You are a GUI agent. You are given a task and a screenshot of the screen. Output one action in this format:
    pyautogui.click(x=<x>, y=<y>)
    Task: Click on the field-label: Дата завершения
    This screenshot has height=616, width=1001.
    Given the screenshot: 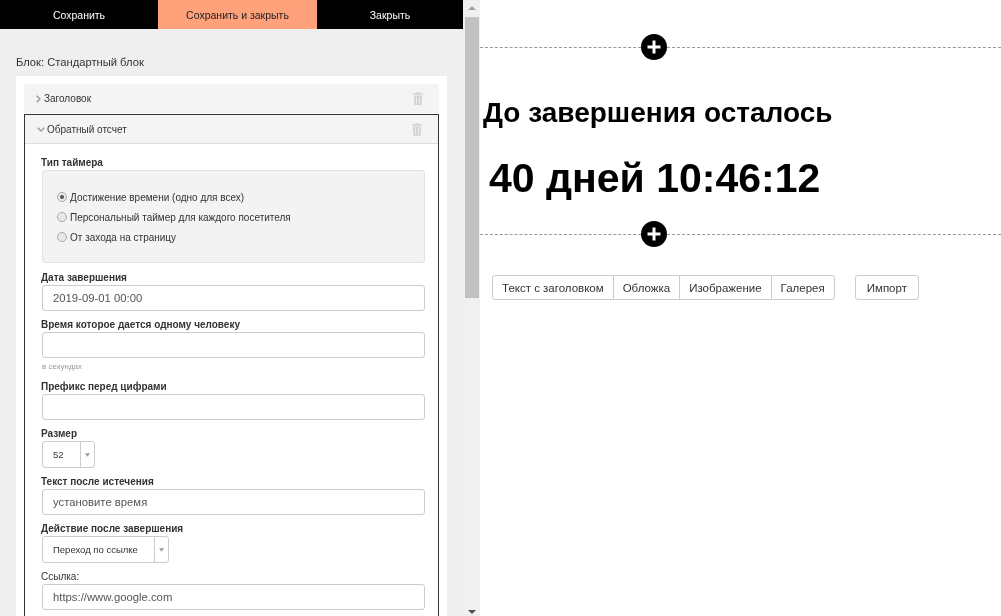 What is the action you would take?
    pyautogui.click(x=84, y=277)
    